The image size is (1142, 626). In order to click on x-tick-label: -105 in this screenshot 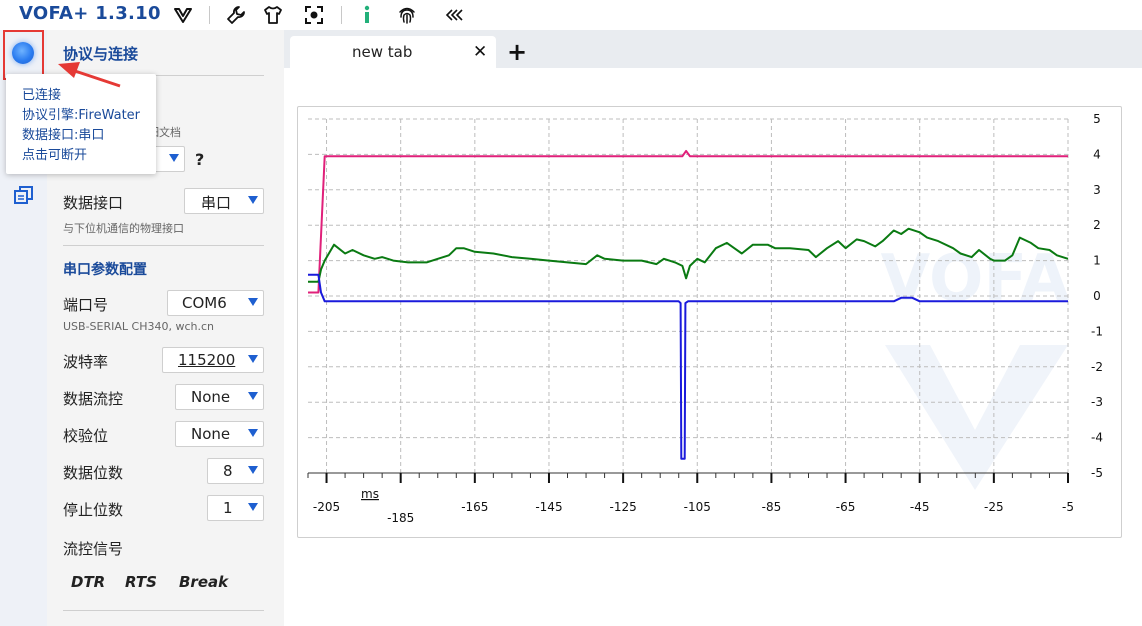, I will do `click(697, 507)`.